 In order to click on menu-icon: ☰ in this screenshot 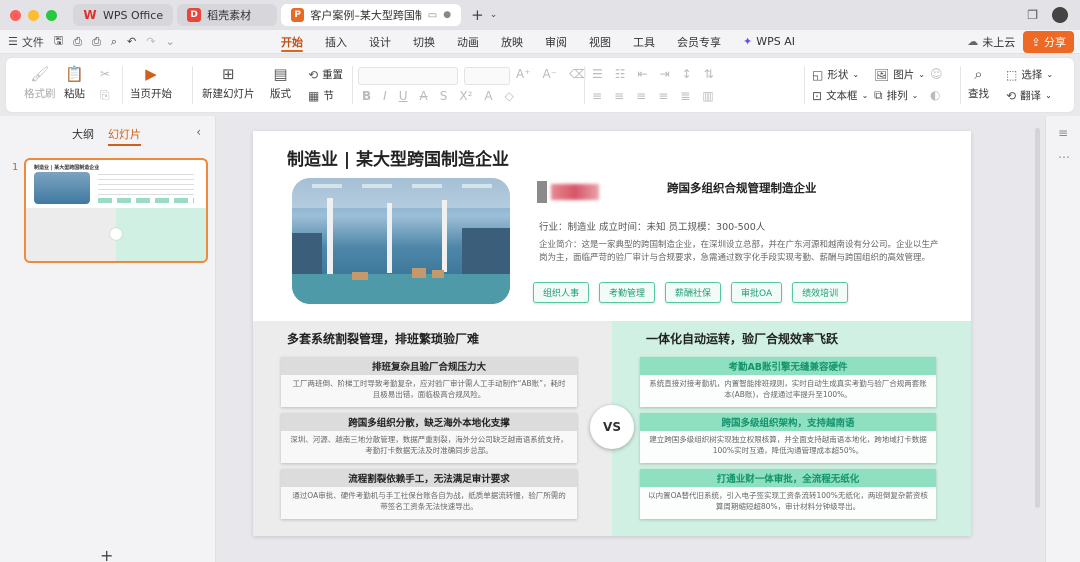, I will do `click(13, 41)`.